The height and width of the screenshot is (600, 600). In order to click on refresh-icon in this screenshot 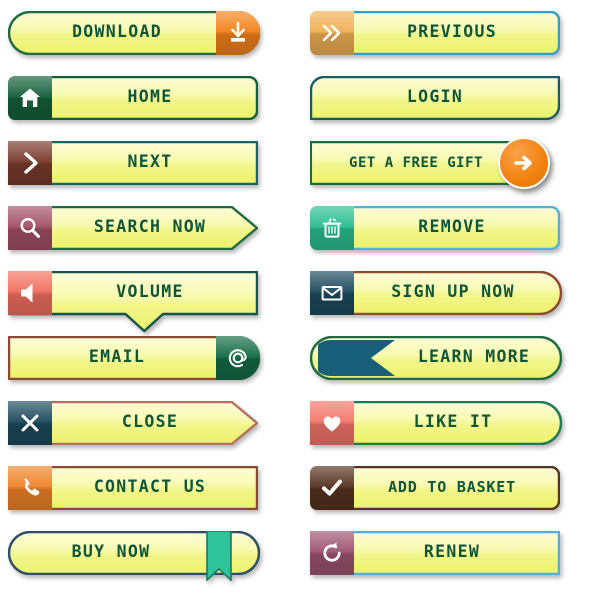, I will do `click(332, 552)`.